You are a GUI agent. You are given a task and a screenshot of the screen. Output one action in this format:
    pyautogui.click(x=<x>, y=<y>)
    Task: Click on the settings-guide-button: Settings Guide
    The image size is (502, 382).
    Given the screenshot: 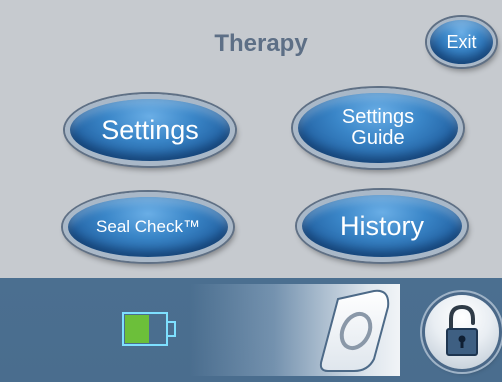 What is the action you would take?
    pyautogui.click(x=378, y=128)
    